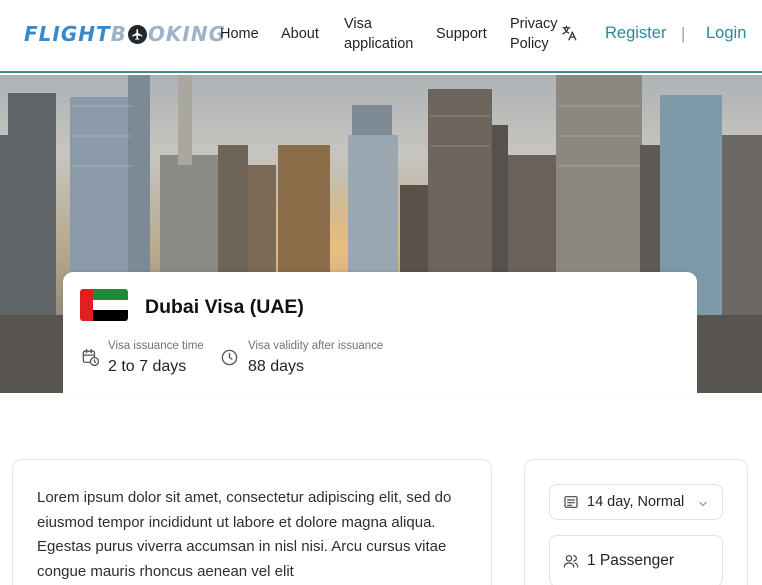 Image resolution: width=762 pixels, height=585 pixels. I want to click on passenger-selector: 1 Passenger, so click(636, 560).